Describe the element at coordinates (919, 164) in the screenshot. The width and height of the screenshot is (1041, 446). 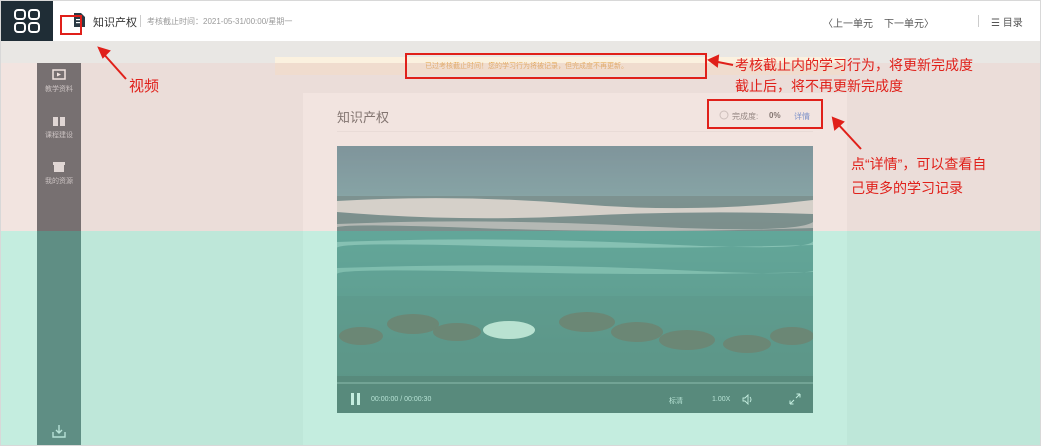
I see `annotation-detail-line1: 点“详情”，可以查看自` at that location.